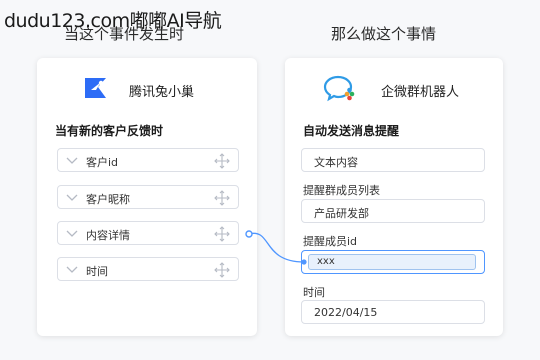  What do you see at coordinates (108, 199) in the screenshot?
I see `field-label: 客户昵称` at bounding box center [108, 199].